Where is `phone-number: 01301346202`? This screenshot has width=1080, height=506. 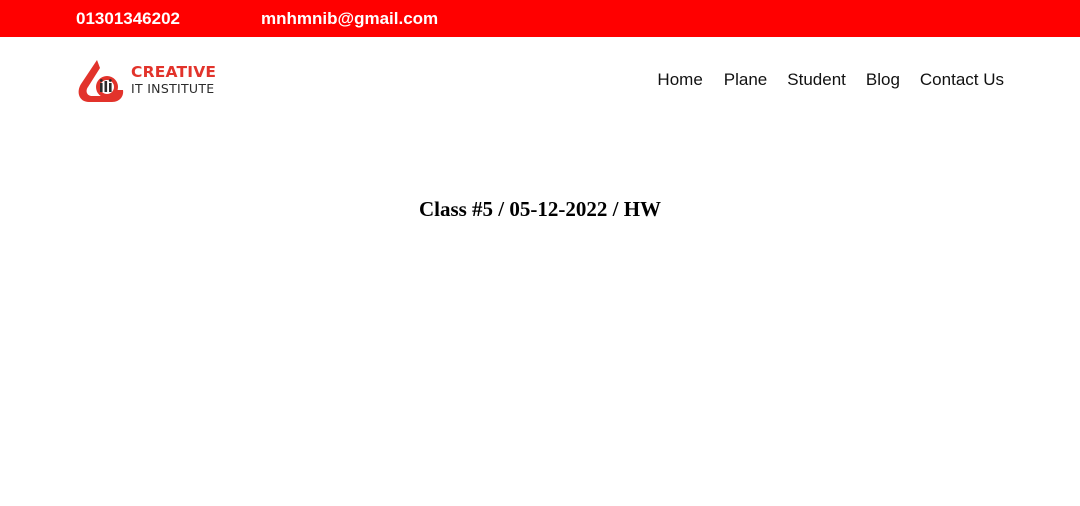
phone-number: 01301346202 is located at coordinates (128, 18).